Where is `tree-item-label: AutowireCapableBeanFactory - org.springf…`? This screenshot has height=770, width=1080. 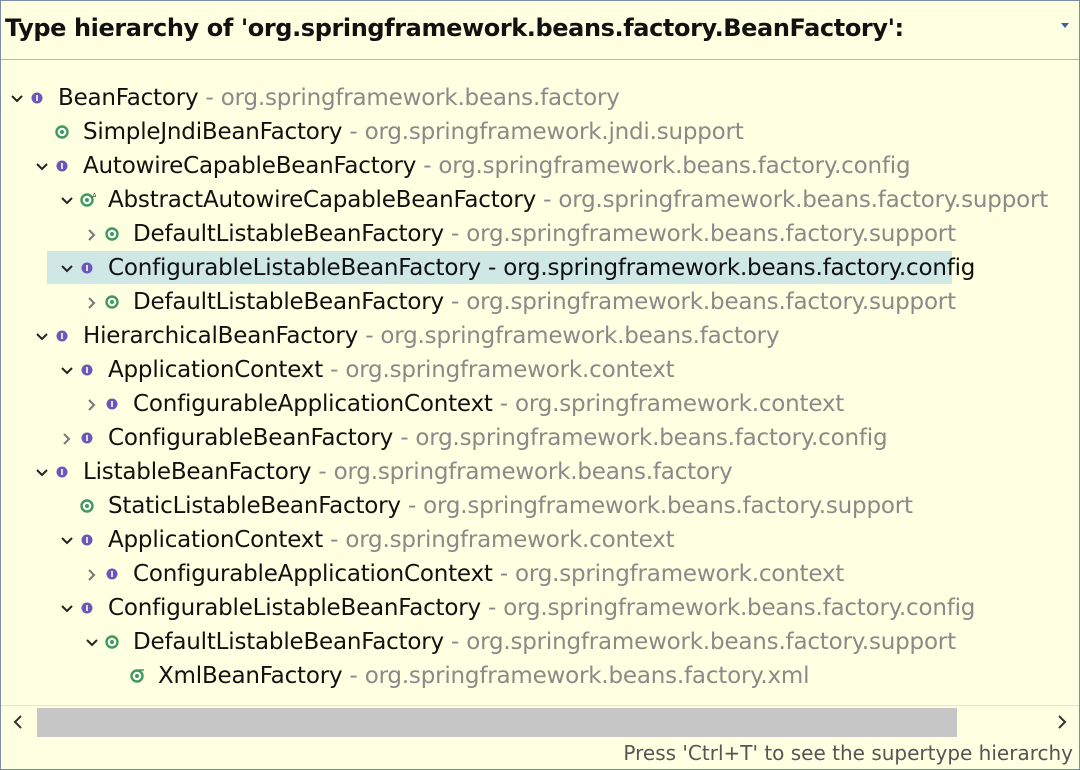 tree-item-label: AutowireCapableBeanFactory - org.springf… is located at coordinates (497, 166).